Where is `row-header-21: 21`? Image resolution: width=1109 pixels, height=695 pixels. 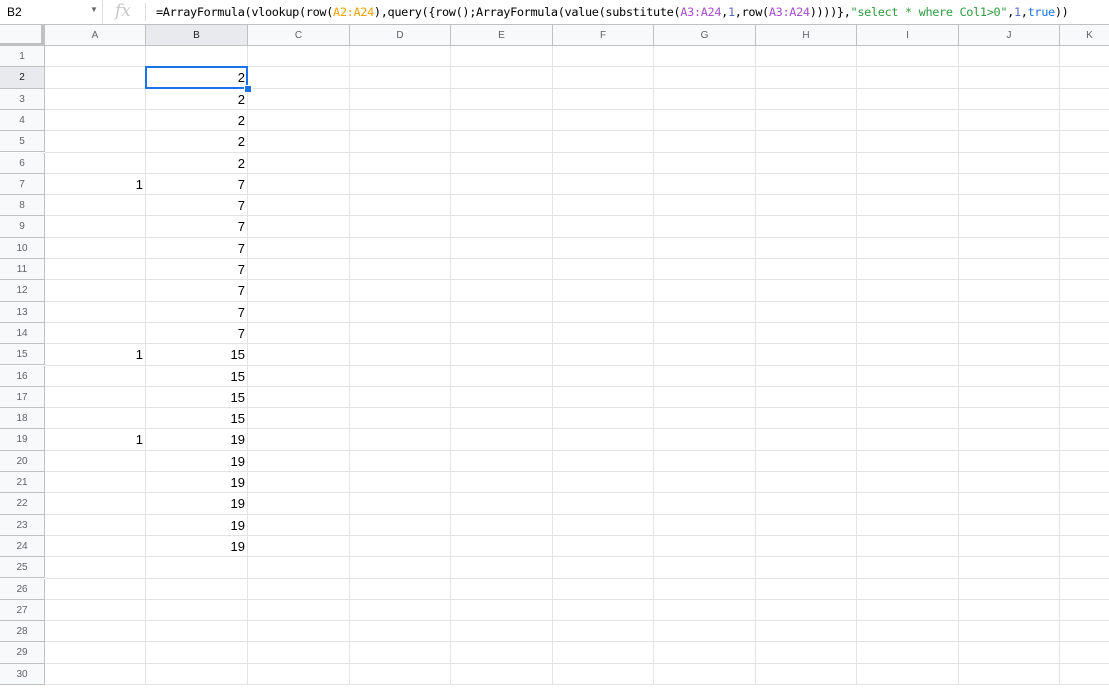 row-header-21: 21 is located at coordinates (22, 483).